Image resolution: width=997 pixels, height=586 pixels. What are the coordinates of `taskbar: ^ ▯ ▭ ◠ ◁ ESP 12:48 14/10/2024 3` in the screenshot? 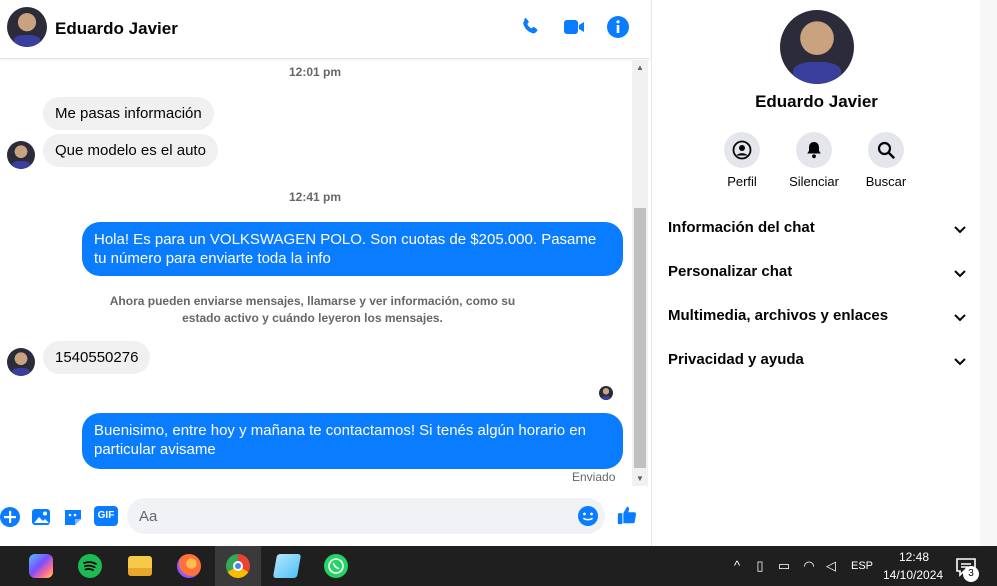 It's located at (498, 566).